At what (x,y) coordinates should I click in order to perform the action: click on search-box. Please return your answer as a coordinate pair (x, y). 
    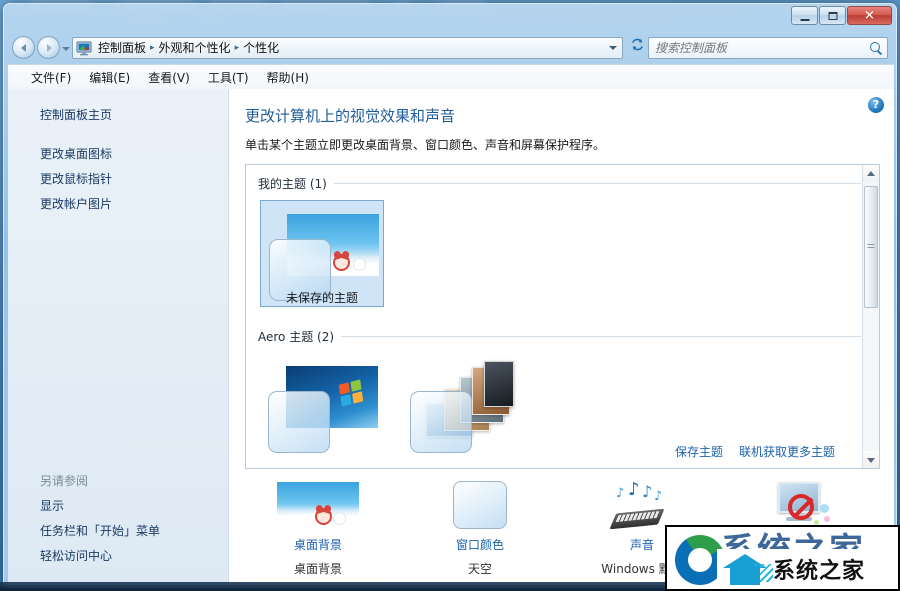
    Looking at the image, I should click on (768, 47).